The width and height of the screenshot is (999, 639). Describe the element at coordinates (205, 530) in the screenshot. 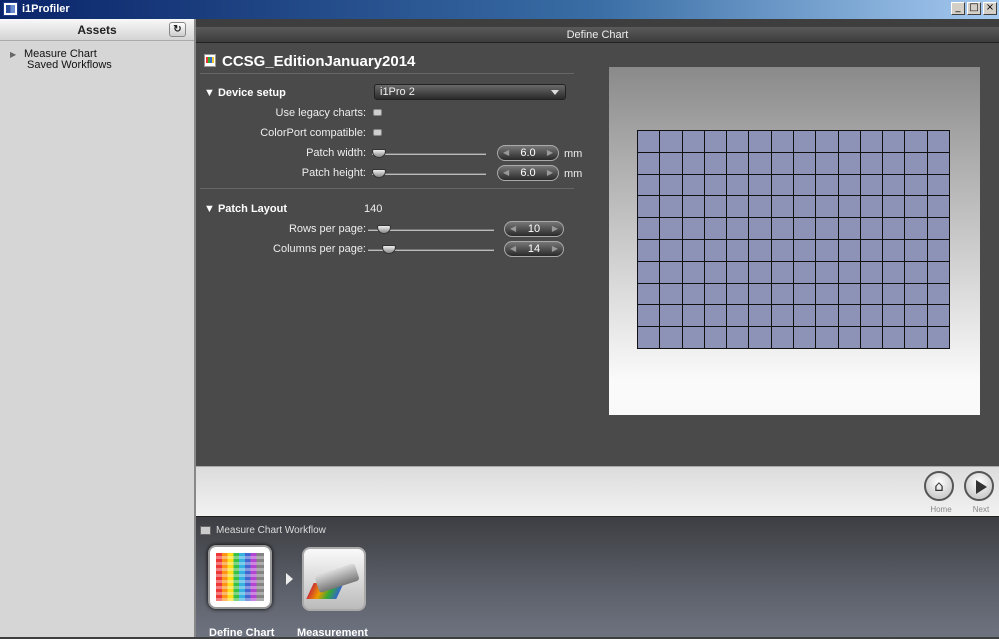

I see `workflow-icon` at that location.